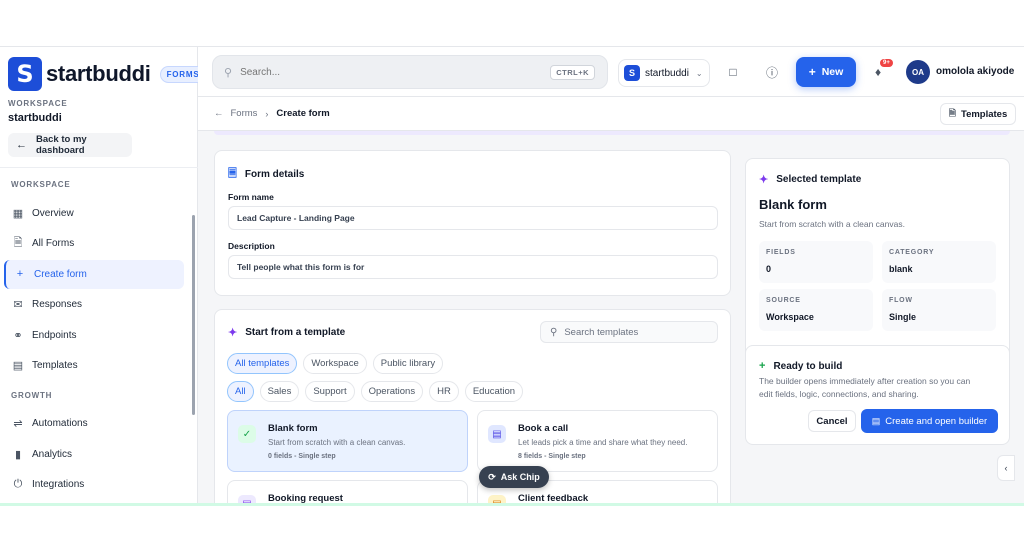 This screenshot has width=1024, height=551. Describe the element at coordinates (94, 484) in the screenshot. I see `sidebar-item-integrations: ⏻ Integrations` at that location.